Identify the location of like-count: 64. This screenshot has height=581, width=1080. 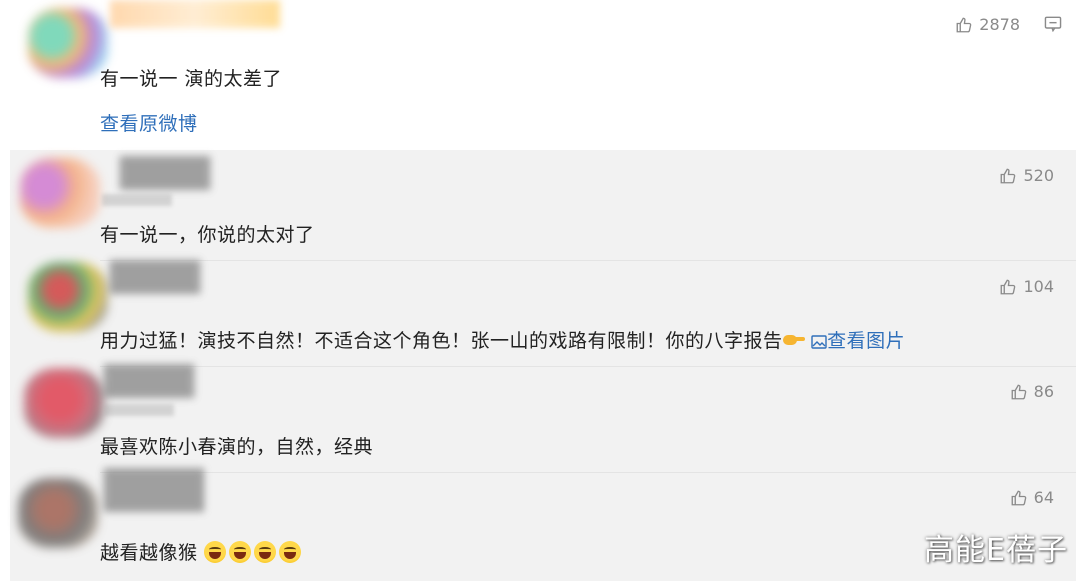
(1043, 497).